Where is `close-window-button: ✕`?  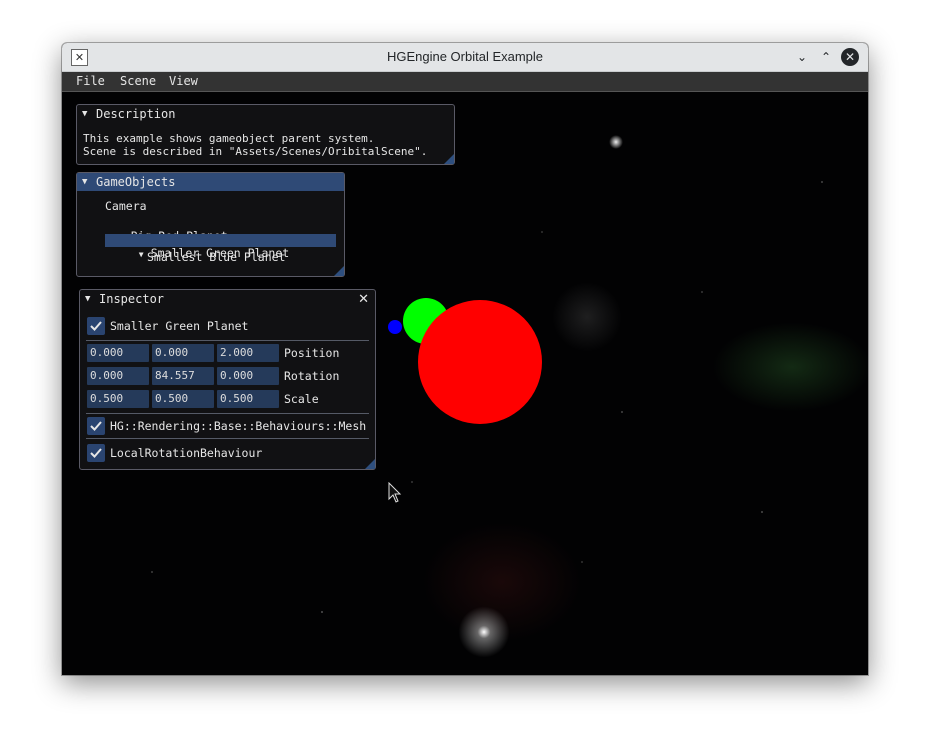 close-window-button: ✕ is located at coordinates (850, 57).